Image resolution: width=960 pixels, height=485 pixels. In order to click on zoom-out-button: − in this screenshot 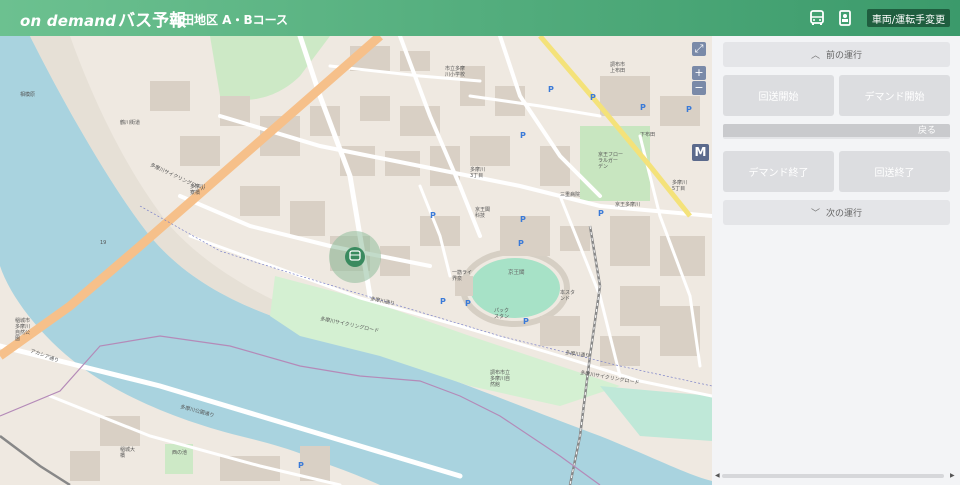, I will do `click(699, 88)`.